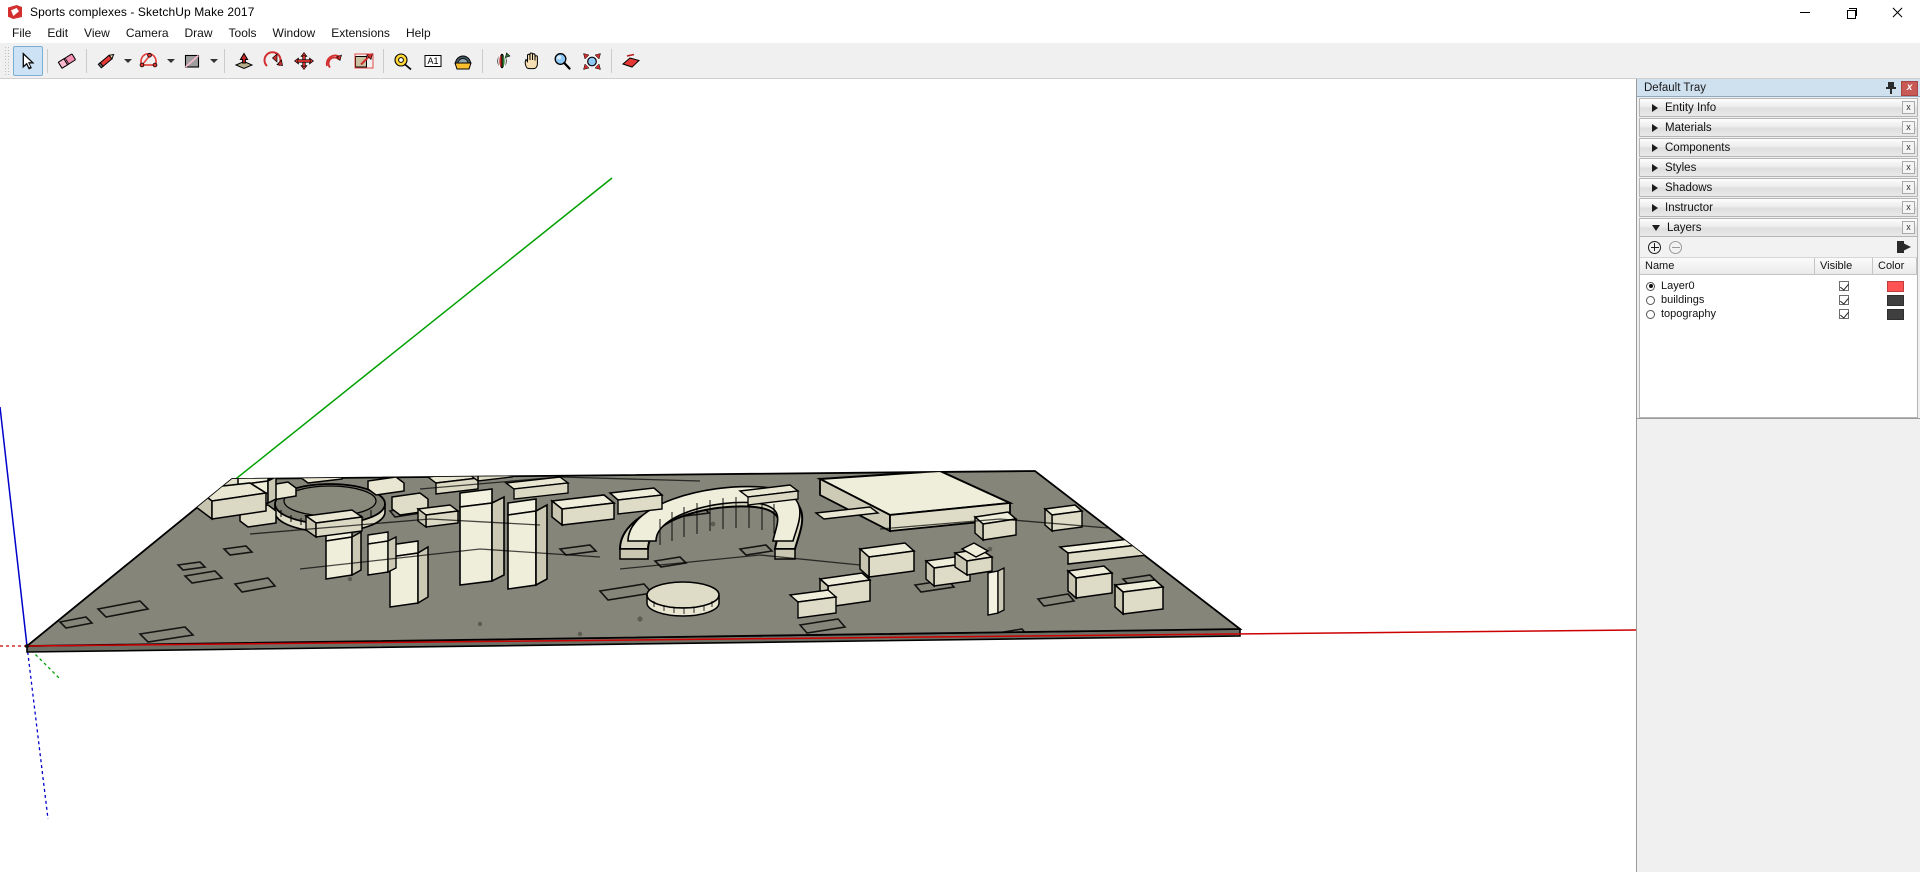  What do you see at coordinates (1844, 266) in the screenshot?
I see `column-header-visible: Visible` at bounding box center [1844, 266].